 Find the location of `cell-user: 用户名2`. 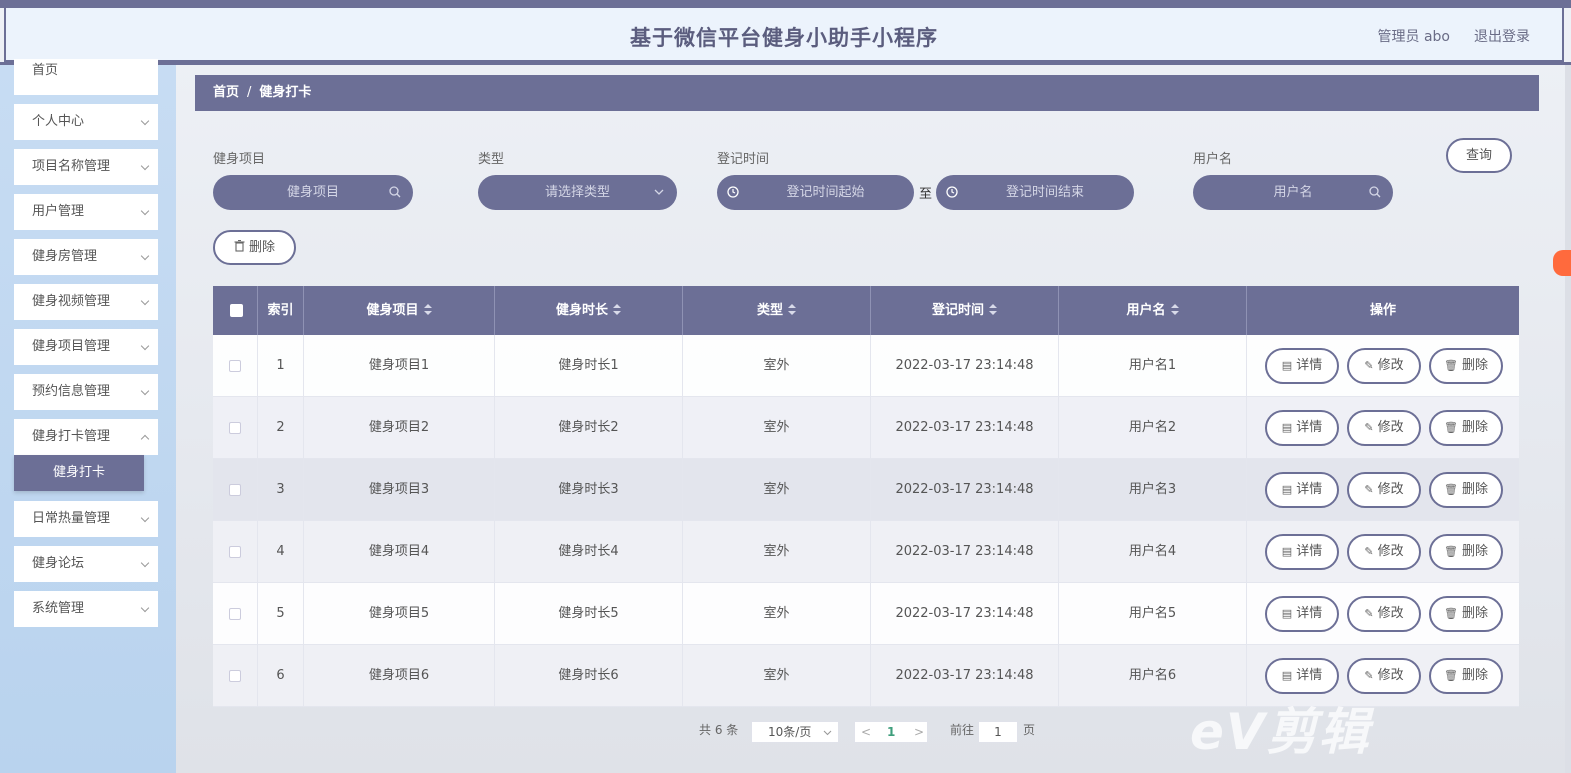

cell-user: 用户名2 is located at coordinates (1153, 428).